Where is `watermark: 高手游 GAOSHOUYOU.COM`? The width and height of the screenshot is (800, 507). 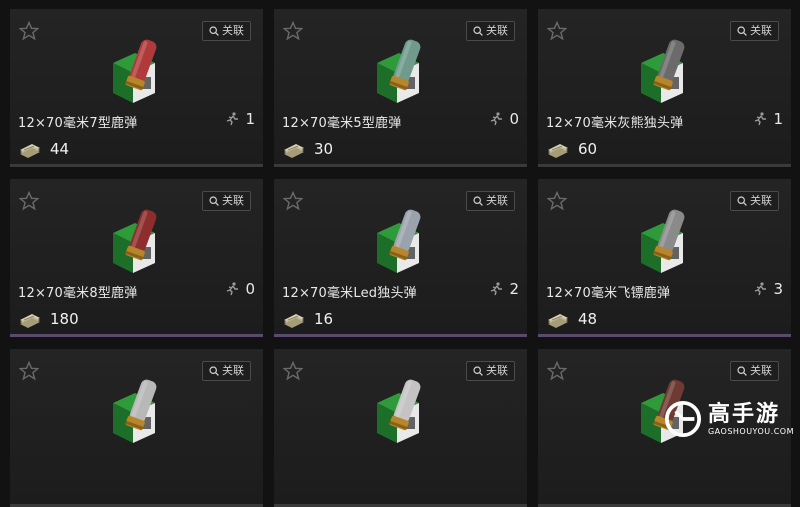 watermark: 高手游 GAOSHOUYOU.COM is located at coordinates (729, 419).